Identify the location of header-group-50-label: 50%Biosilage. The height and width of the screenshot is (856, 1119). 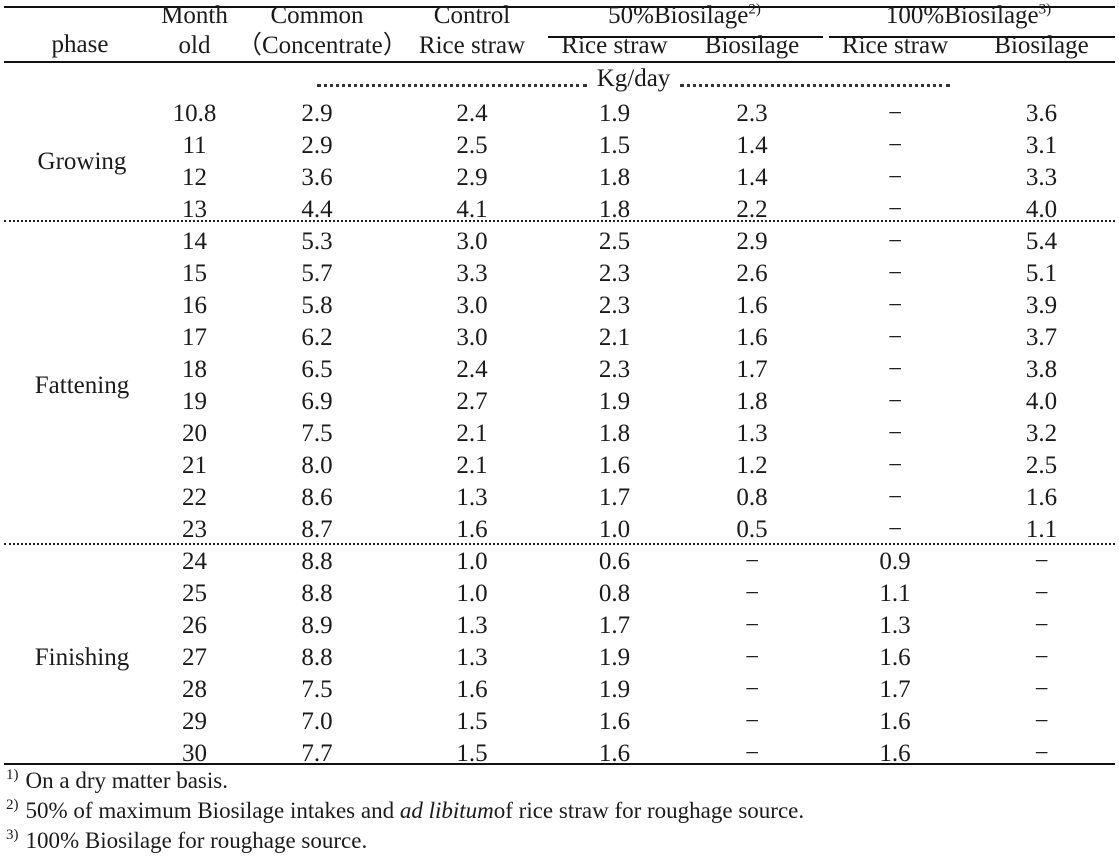
(678, 15).